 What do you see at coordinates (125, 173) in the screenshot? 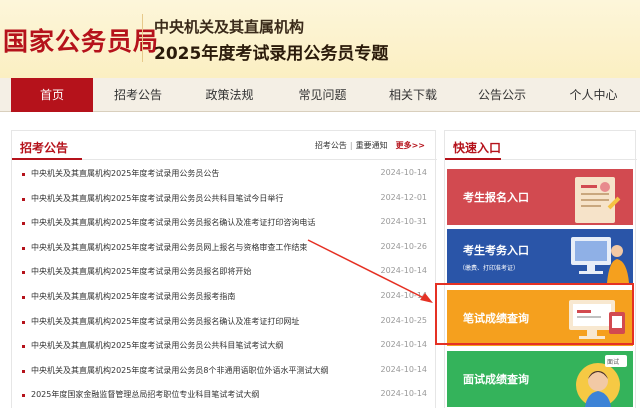
I see `item-title: 中央机关及其直属机构2025年度考试录用公务员公告` at bounding box center [125, 173].